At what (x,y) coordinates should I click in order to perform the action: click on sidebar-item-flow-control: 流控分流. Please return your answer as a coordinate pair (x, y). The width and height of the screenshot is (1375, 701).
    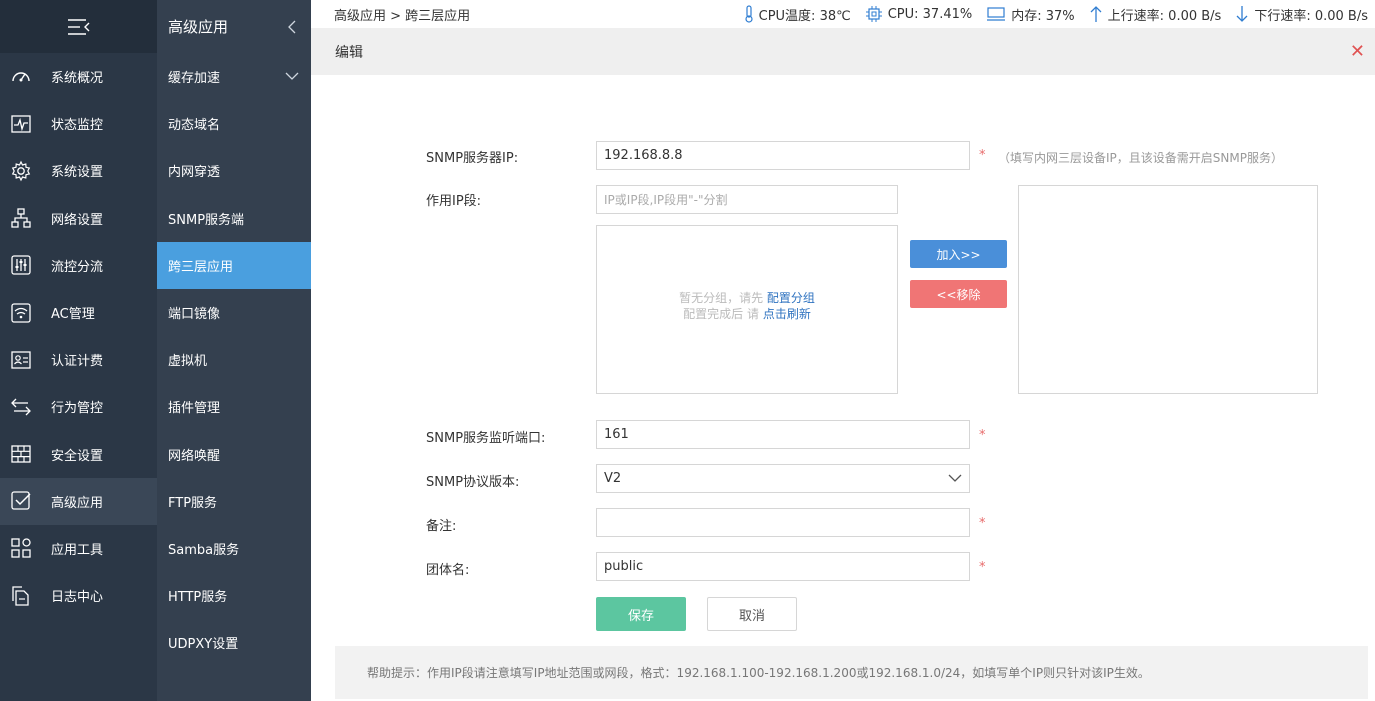
    Looking at the image, I should click on (78, 265).